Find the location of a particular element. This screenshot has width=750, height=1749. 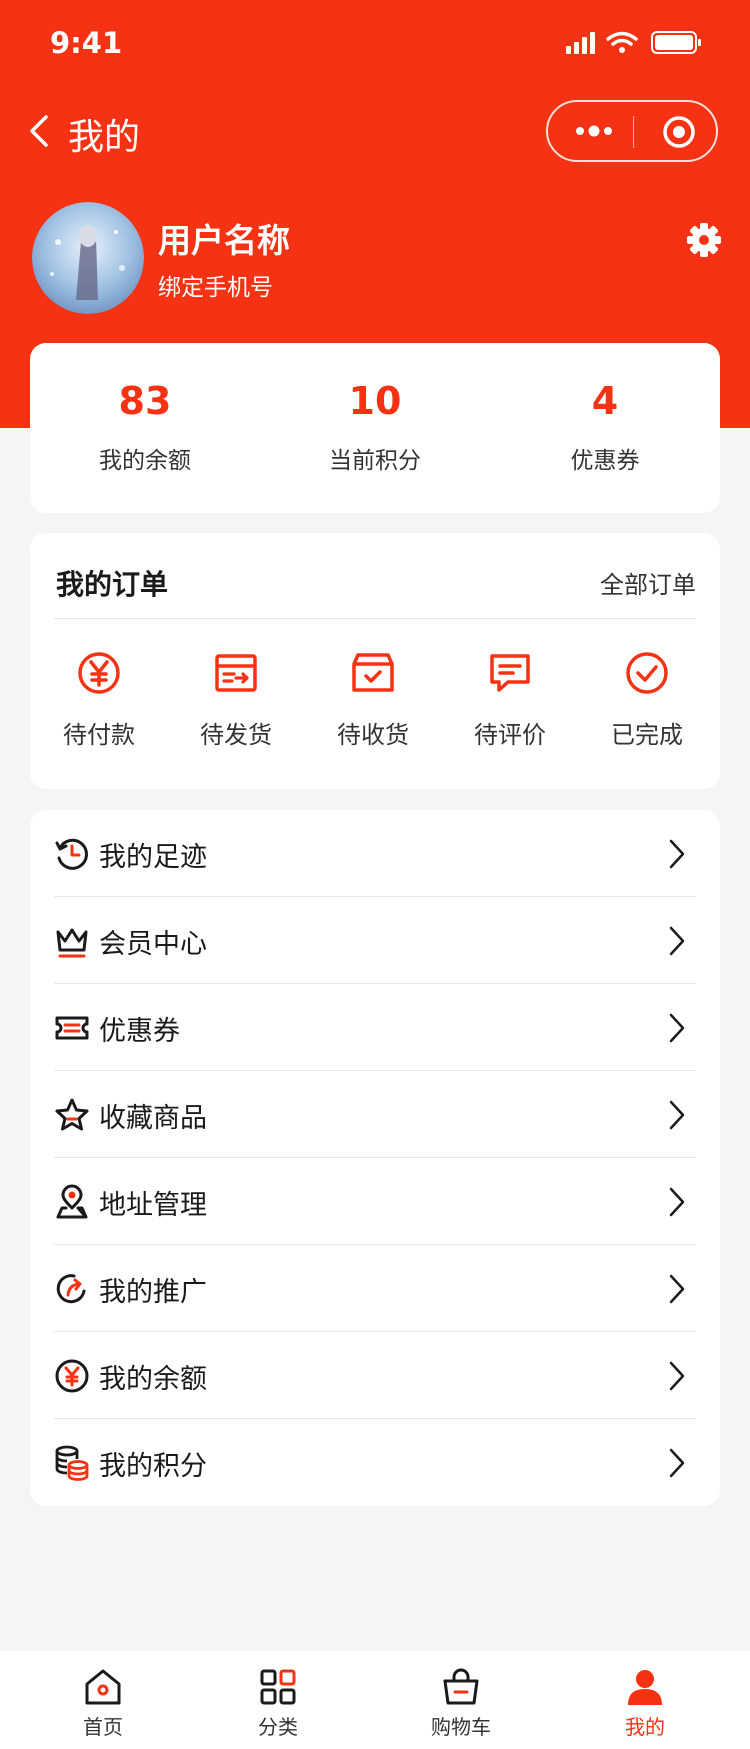

status-time: 9:41 is located at coordinates (86, 43).